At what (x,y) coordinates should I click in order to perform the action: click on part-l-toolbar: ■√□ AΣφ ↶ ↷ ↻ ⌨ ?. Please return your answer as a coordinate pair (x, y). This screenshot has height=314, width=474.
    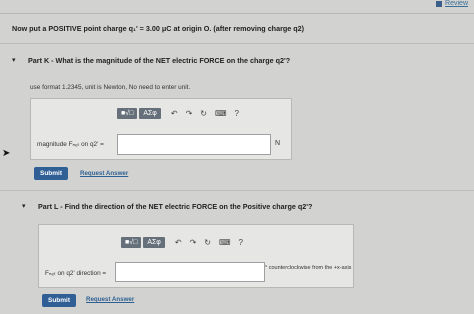
    Looking at the image, I should click on (182, 242).